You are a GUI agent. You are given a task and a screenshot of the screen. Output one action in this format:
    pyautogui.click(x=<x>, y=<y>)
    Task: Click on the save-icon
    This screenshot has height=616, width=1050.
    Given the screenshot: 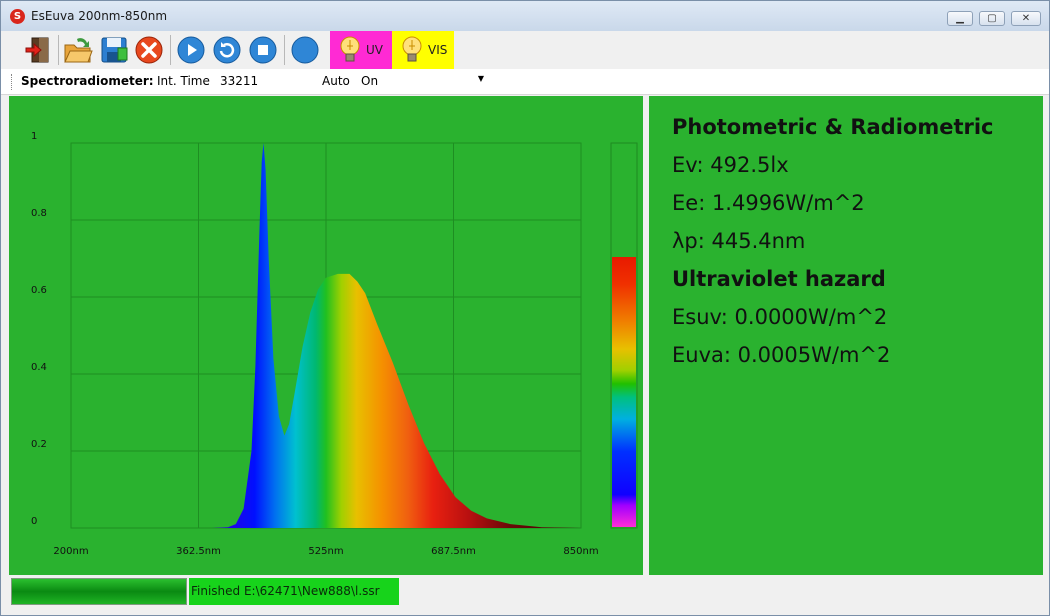 What is the action you would take?
    pyautogui.click(x=114, y=50)
    